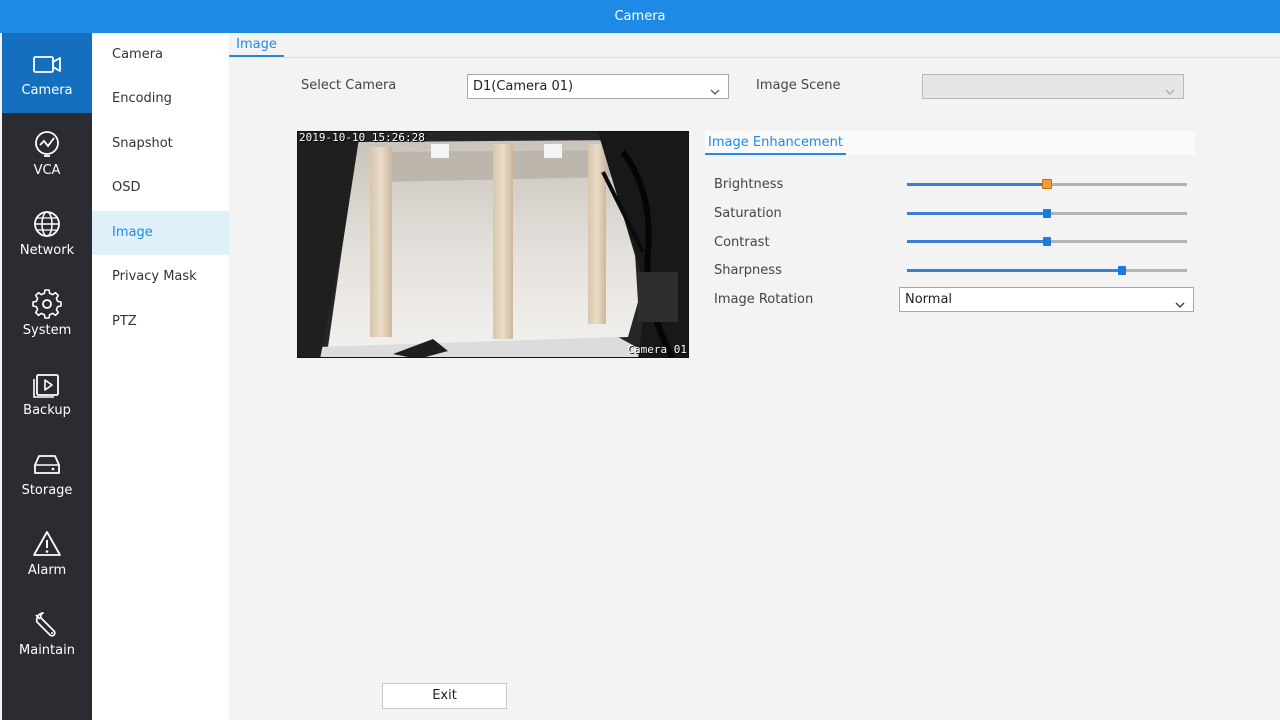 The image size is (1280, 720). I want to click on sharpness-slider, so click(1047, 271).